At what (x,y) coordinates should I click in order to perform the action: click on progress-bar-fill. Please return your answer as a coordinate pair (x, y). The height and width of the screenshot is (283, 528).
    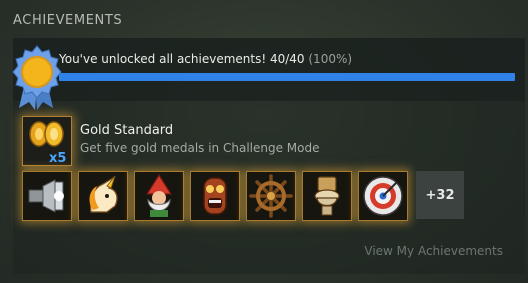
    Looking at the image, I should click on (287, 77).